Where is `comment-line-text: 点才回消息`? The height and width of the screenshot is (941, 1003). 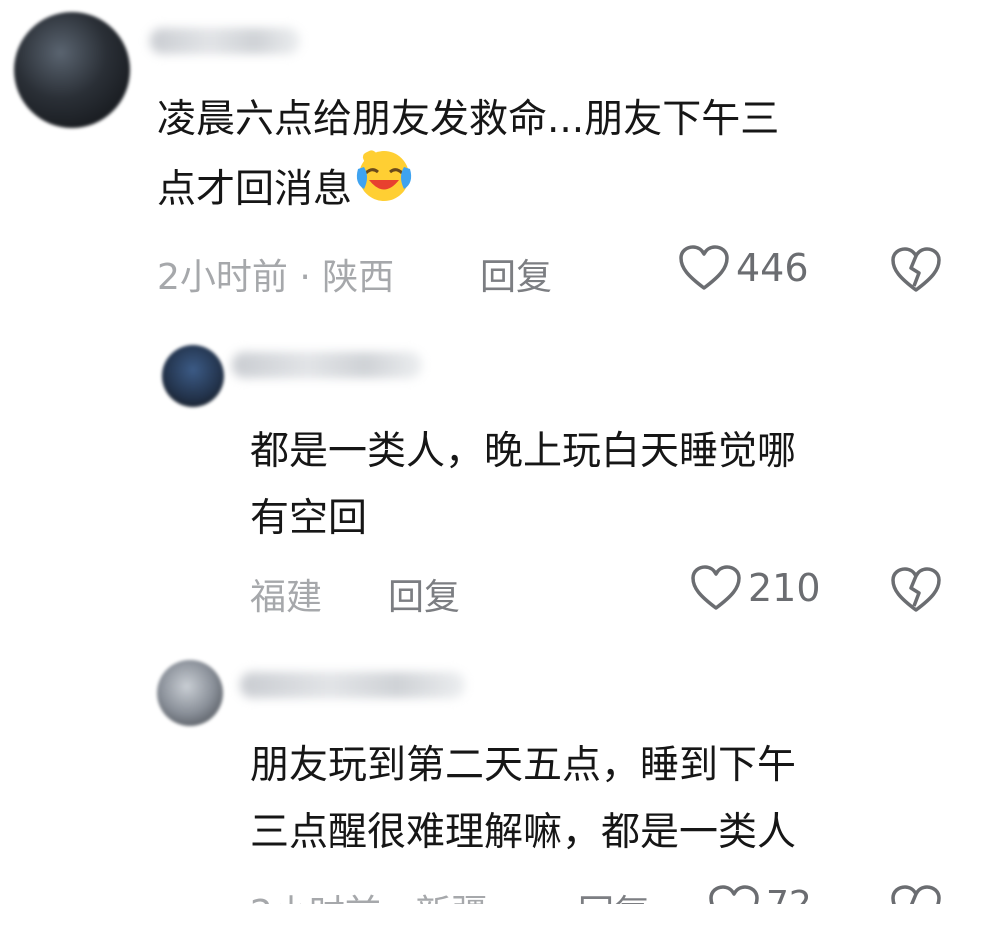
comment-line-text: 点才回消息 is located at coordinates (255, 189).